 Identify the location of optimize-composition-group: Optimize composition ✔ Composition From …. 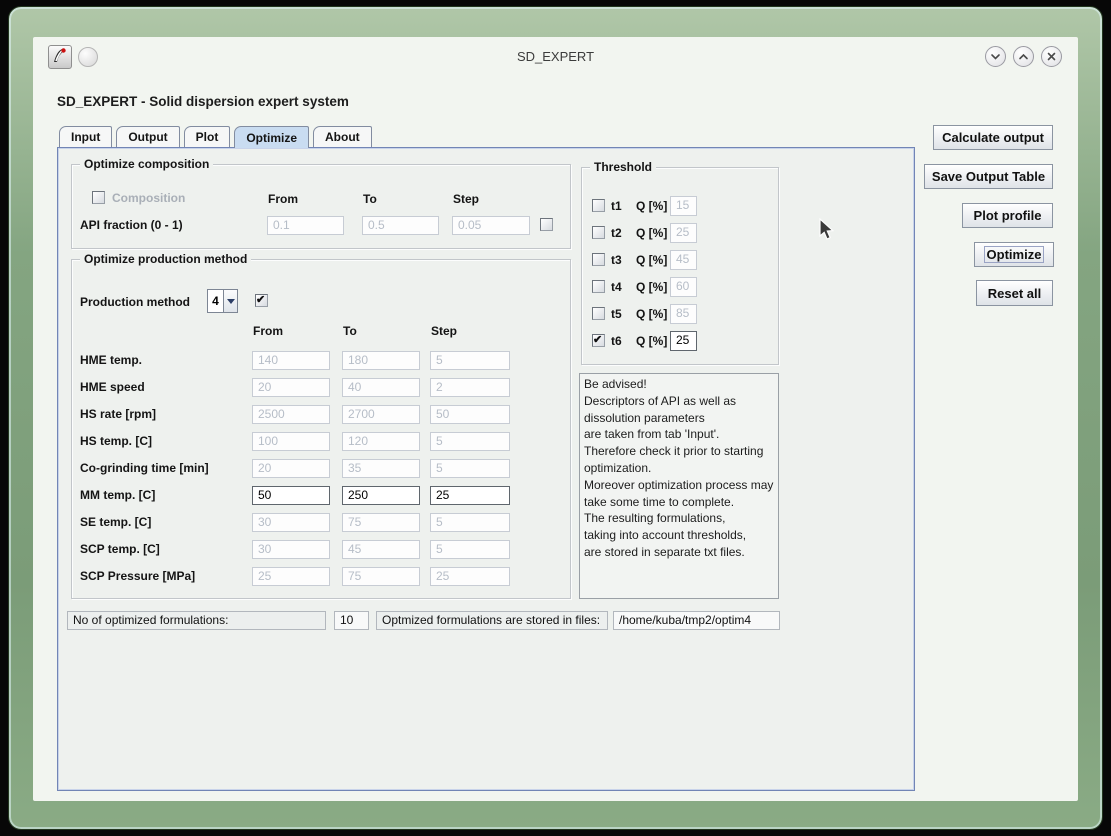
(321, 203).